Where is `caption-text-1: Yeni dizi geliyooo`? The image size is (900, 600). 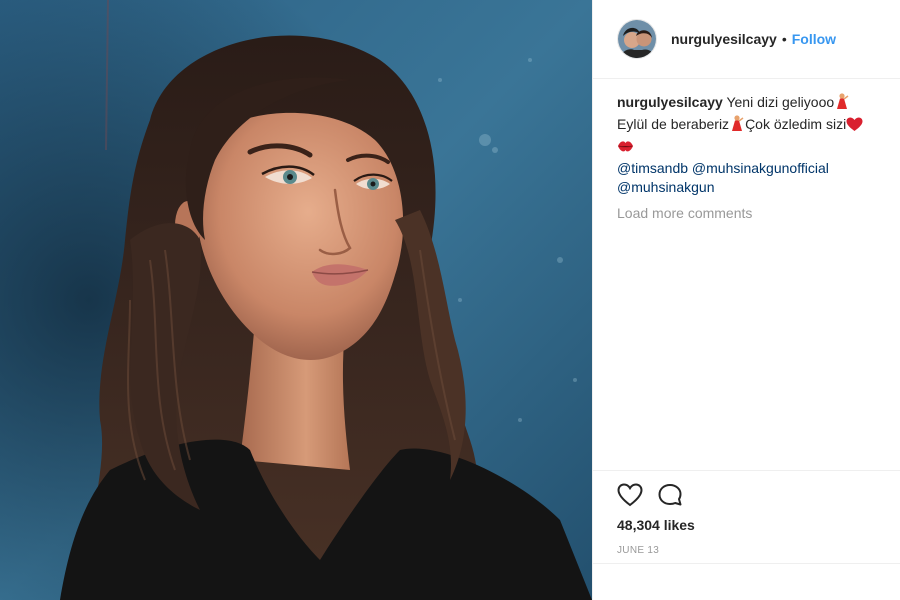 caption-text-1: Yeni dizi geliyooo is located at coordinates (780, 102).